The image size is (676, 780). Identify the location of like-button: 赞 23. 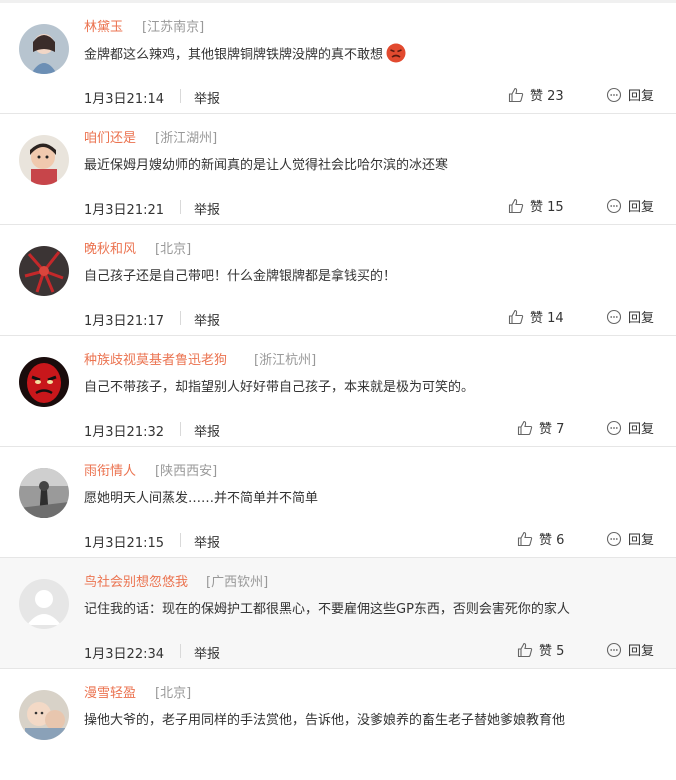
(536, 94).